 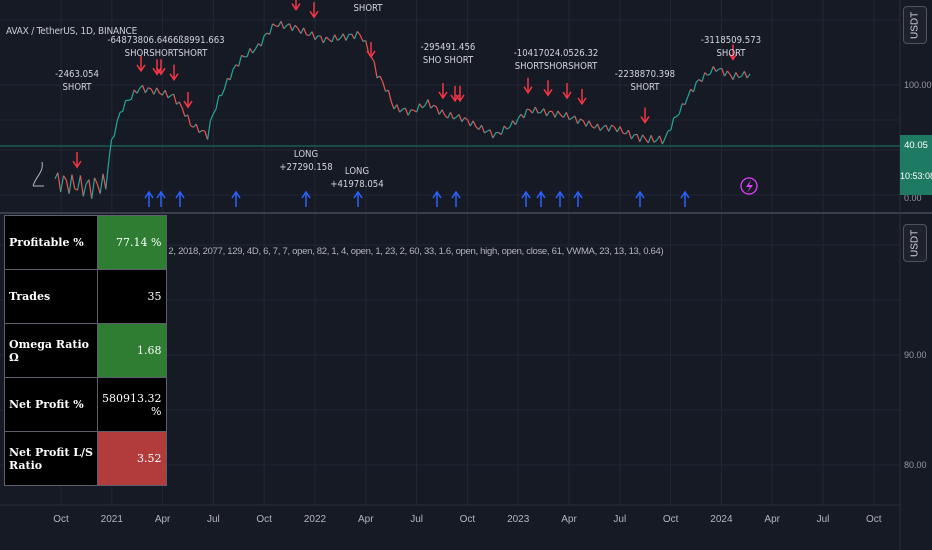 What do you see at coordinates (85, 296) in the screenshot?
I see `stats-row: Trades 35` at bounding box center [85, 296].